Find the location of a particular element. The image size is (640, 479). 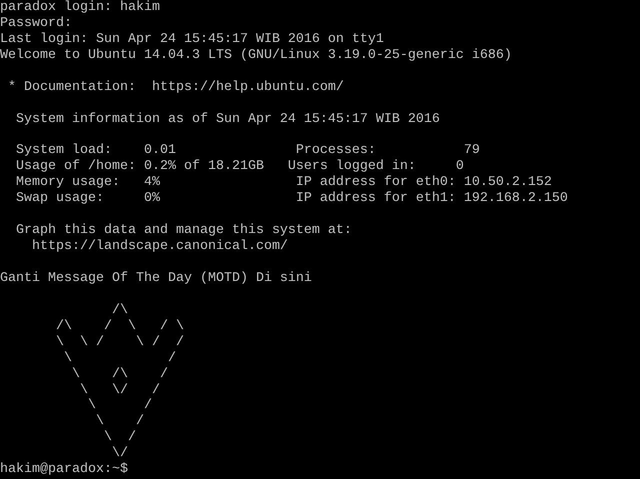

terminal-line: https://landscape.canonical.com/ is located at coordinates (159, 247).